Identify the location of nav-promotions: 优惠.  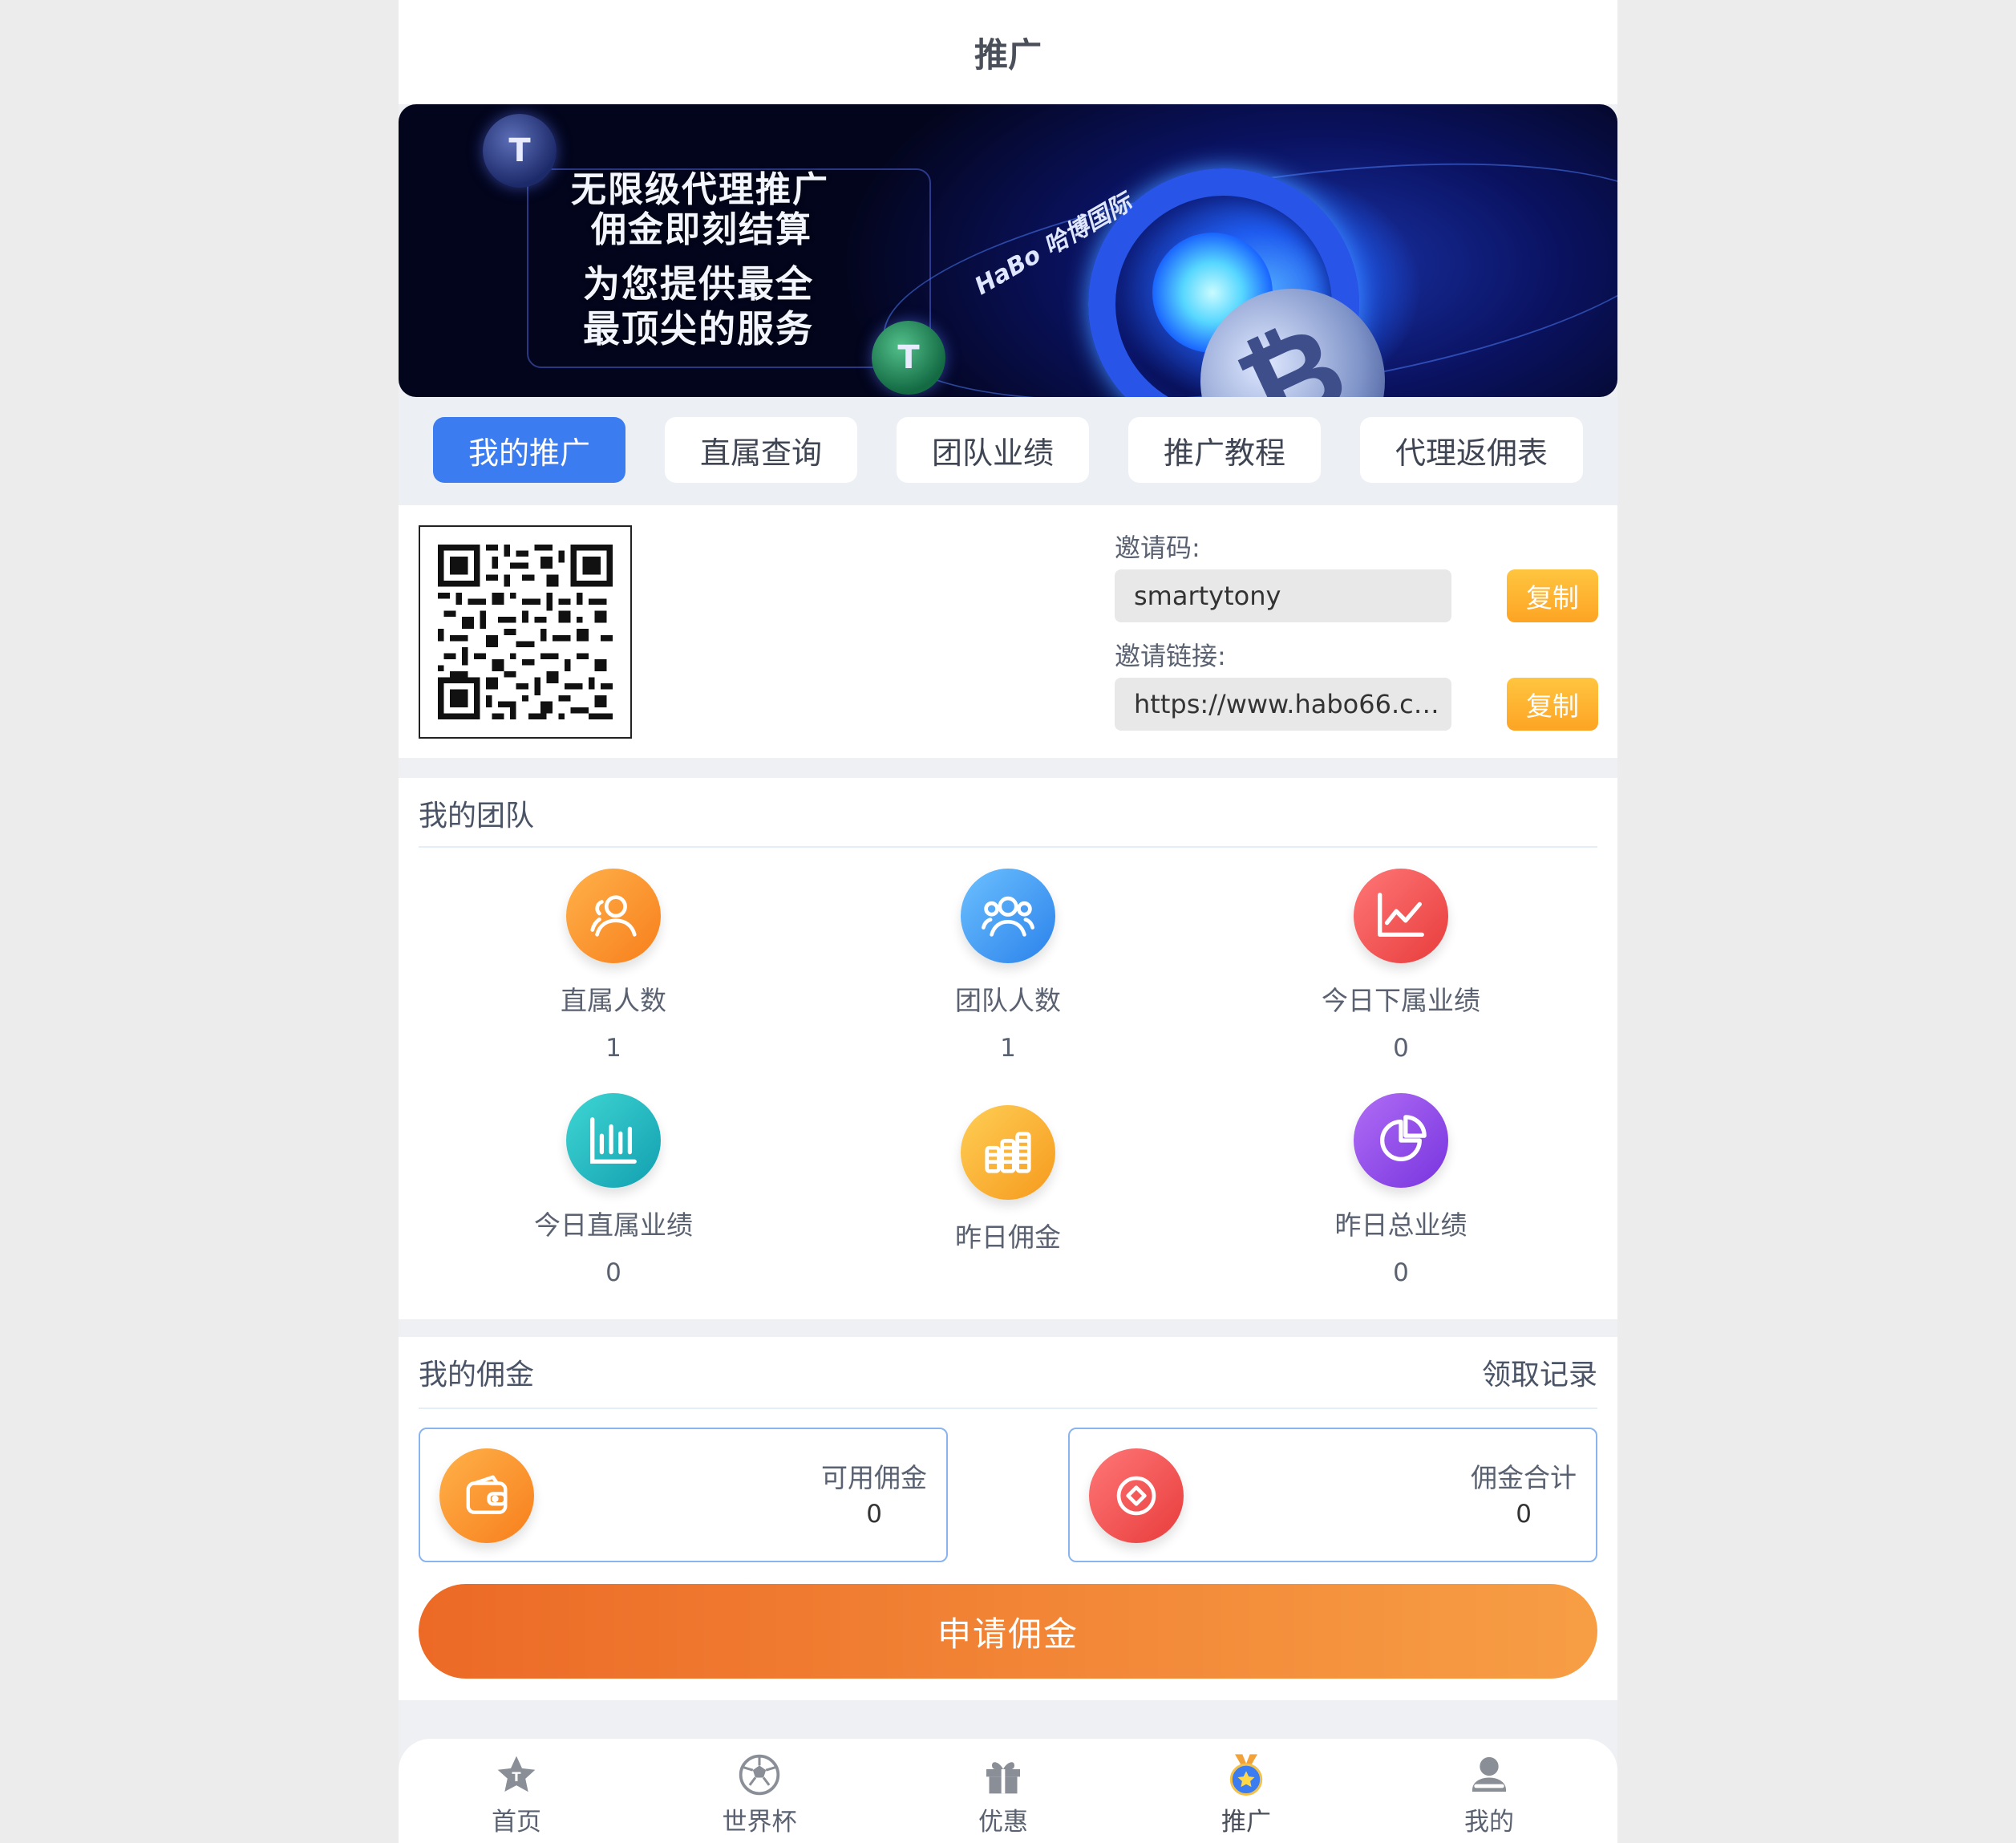
(1003, 1794).